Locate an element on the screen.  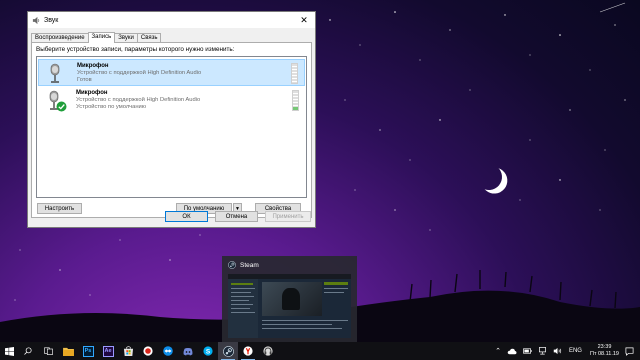
battery-power-icon is located at coordinates (527, 351).